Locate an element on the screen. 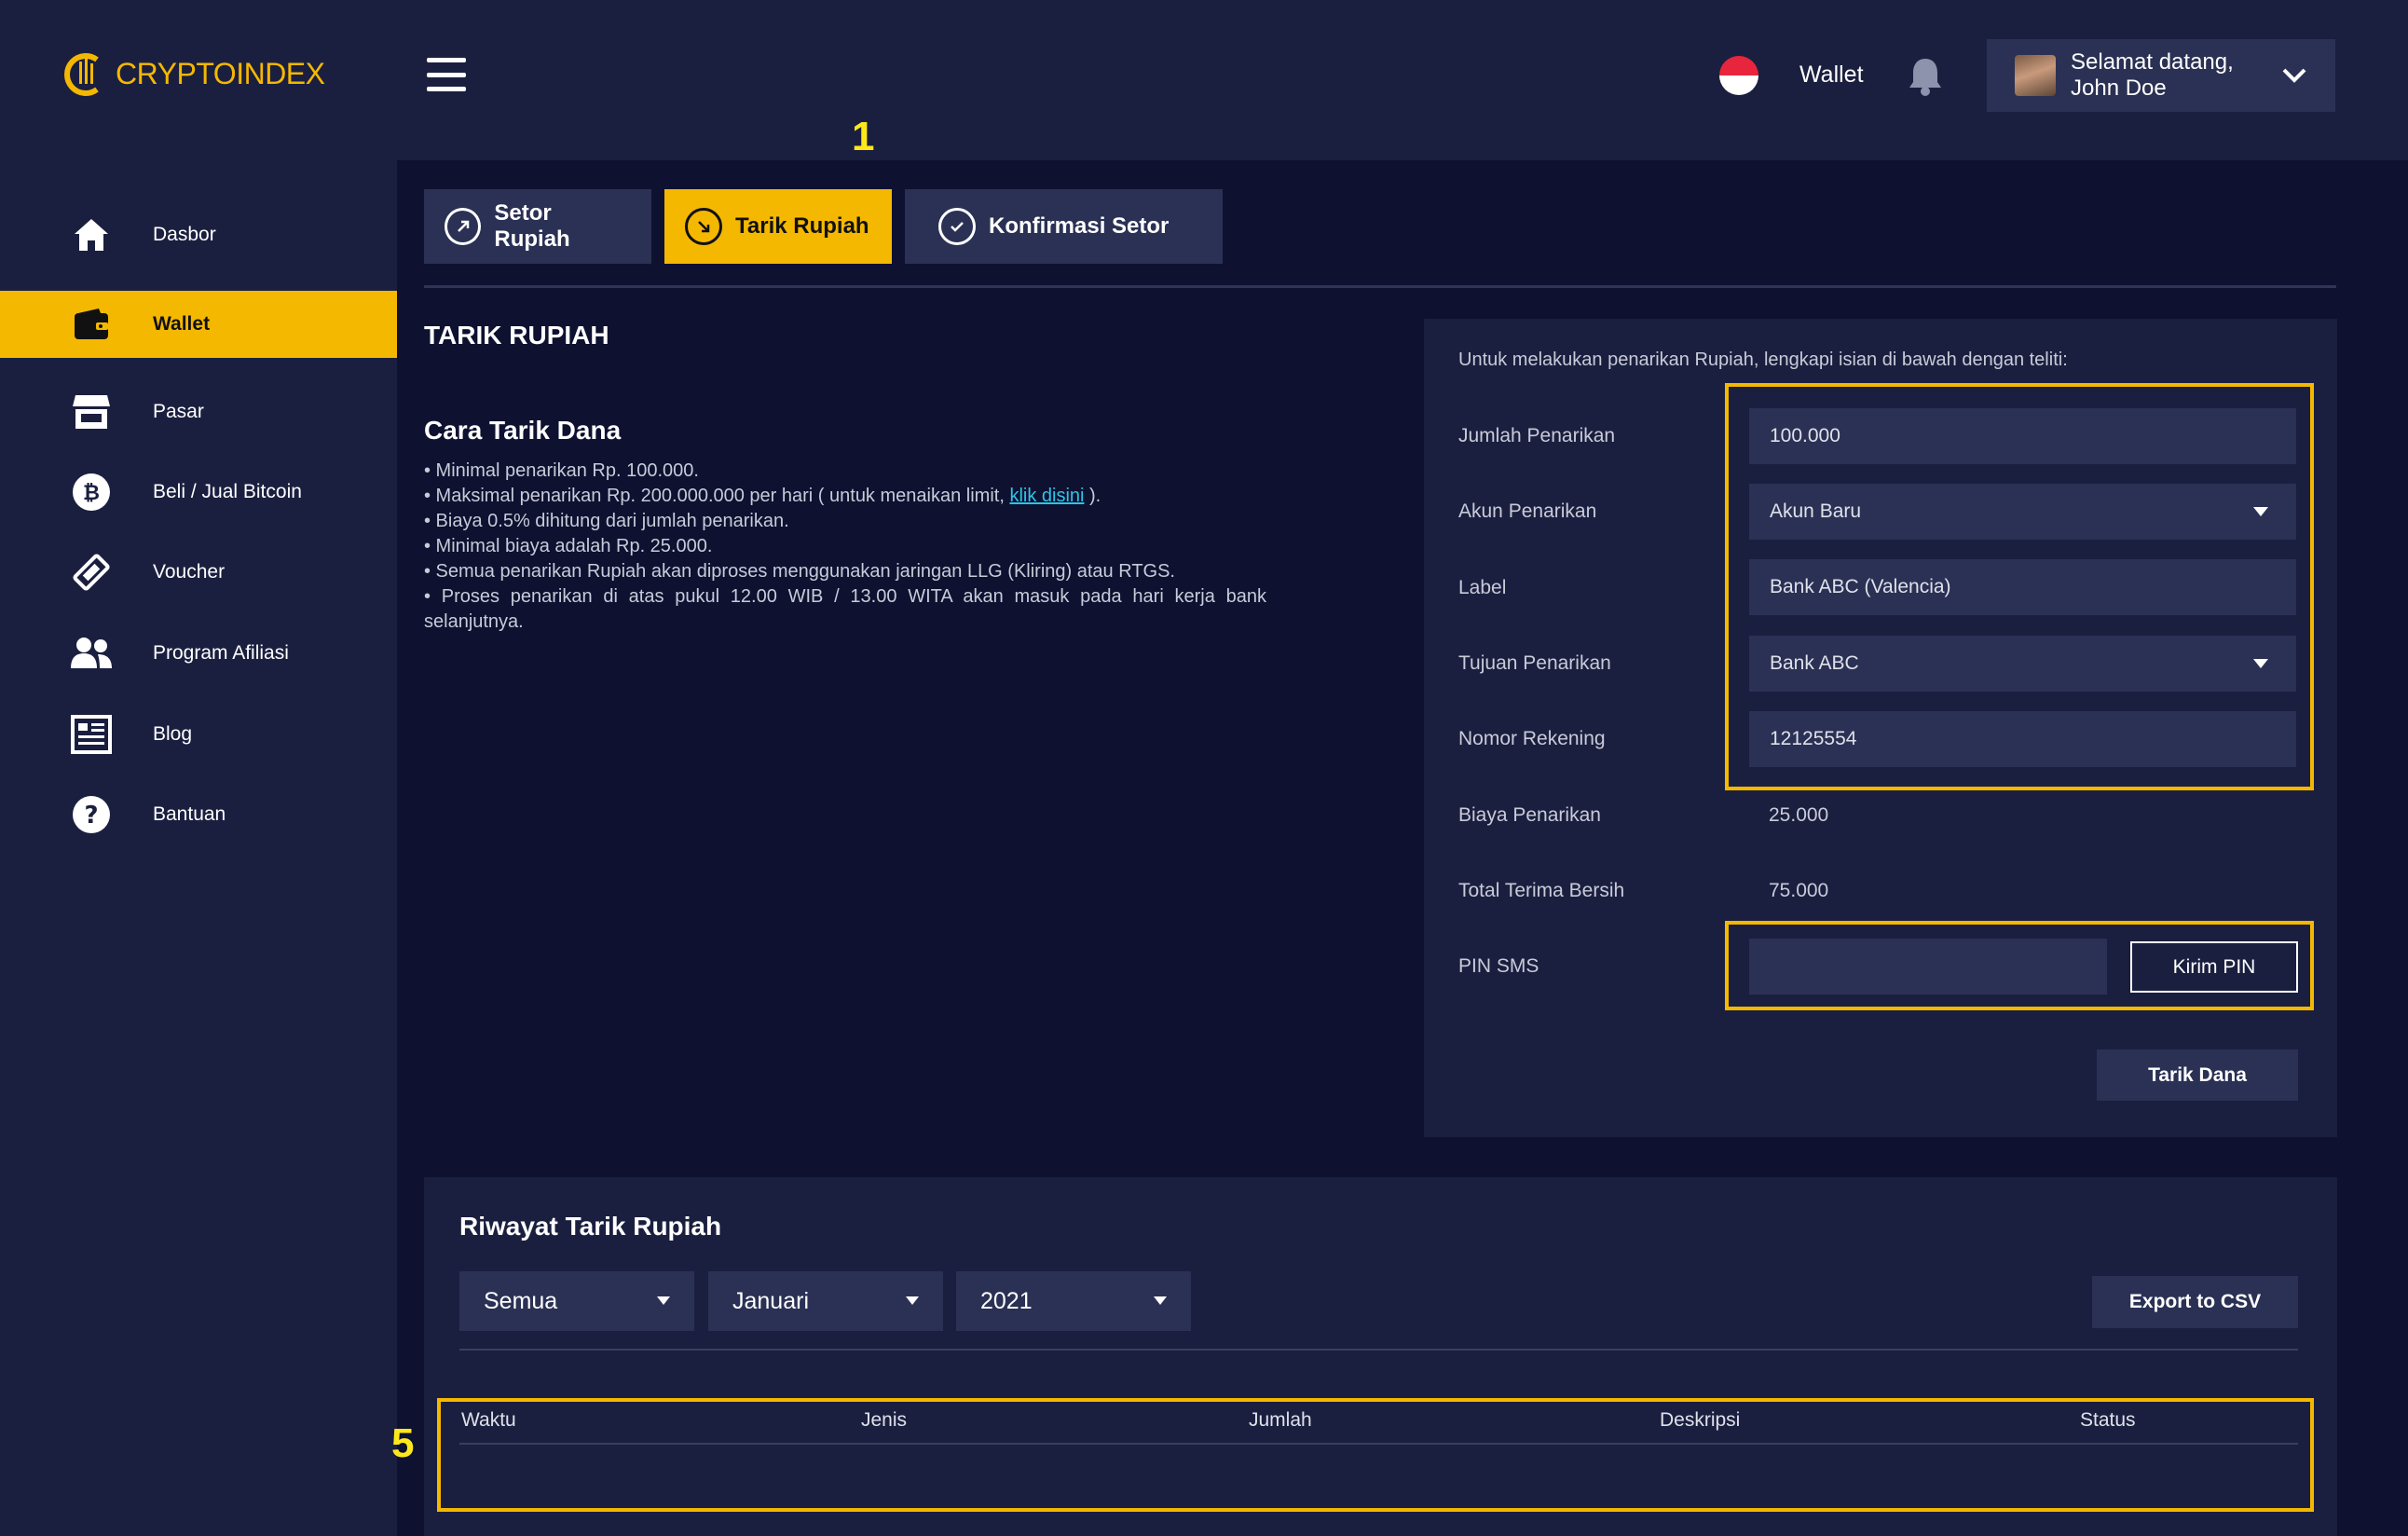 This screenshot has height=1536, width=2408. sidebar-item-bantuan: ? Bantuan is located at coordinates (198, 815).